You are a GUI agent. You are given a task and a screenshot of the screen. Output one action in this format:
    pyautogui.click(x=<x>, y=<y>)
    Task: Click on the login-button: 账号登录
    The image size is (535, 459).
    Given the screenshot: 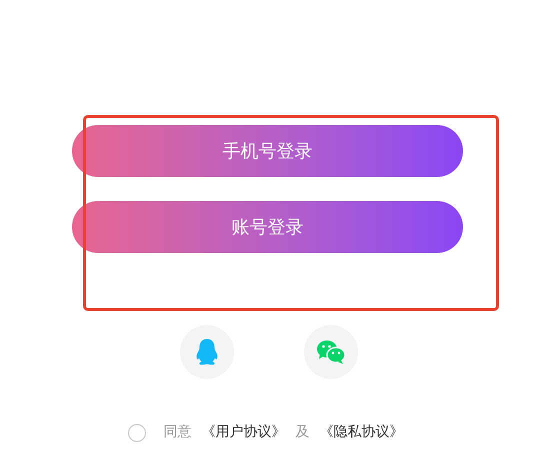 What is the action you would take?
    pyautogui.click(x=267, y=227)
    